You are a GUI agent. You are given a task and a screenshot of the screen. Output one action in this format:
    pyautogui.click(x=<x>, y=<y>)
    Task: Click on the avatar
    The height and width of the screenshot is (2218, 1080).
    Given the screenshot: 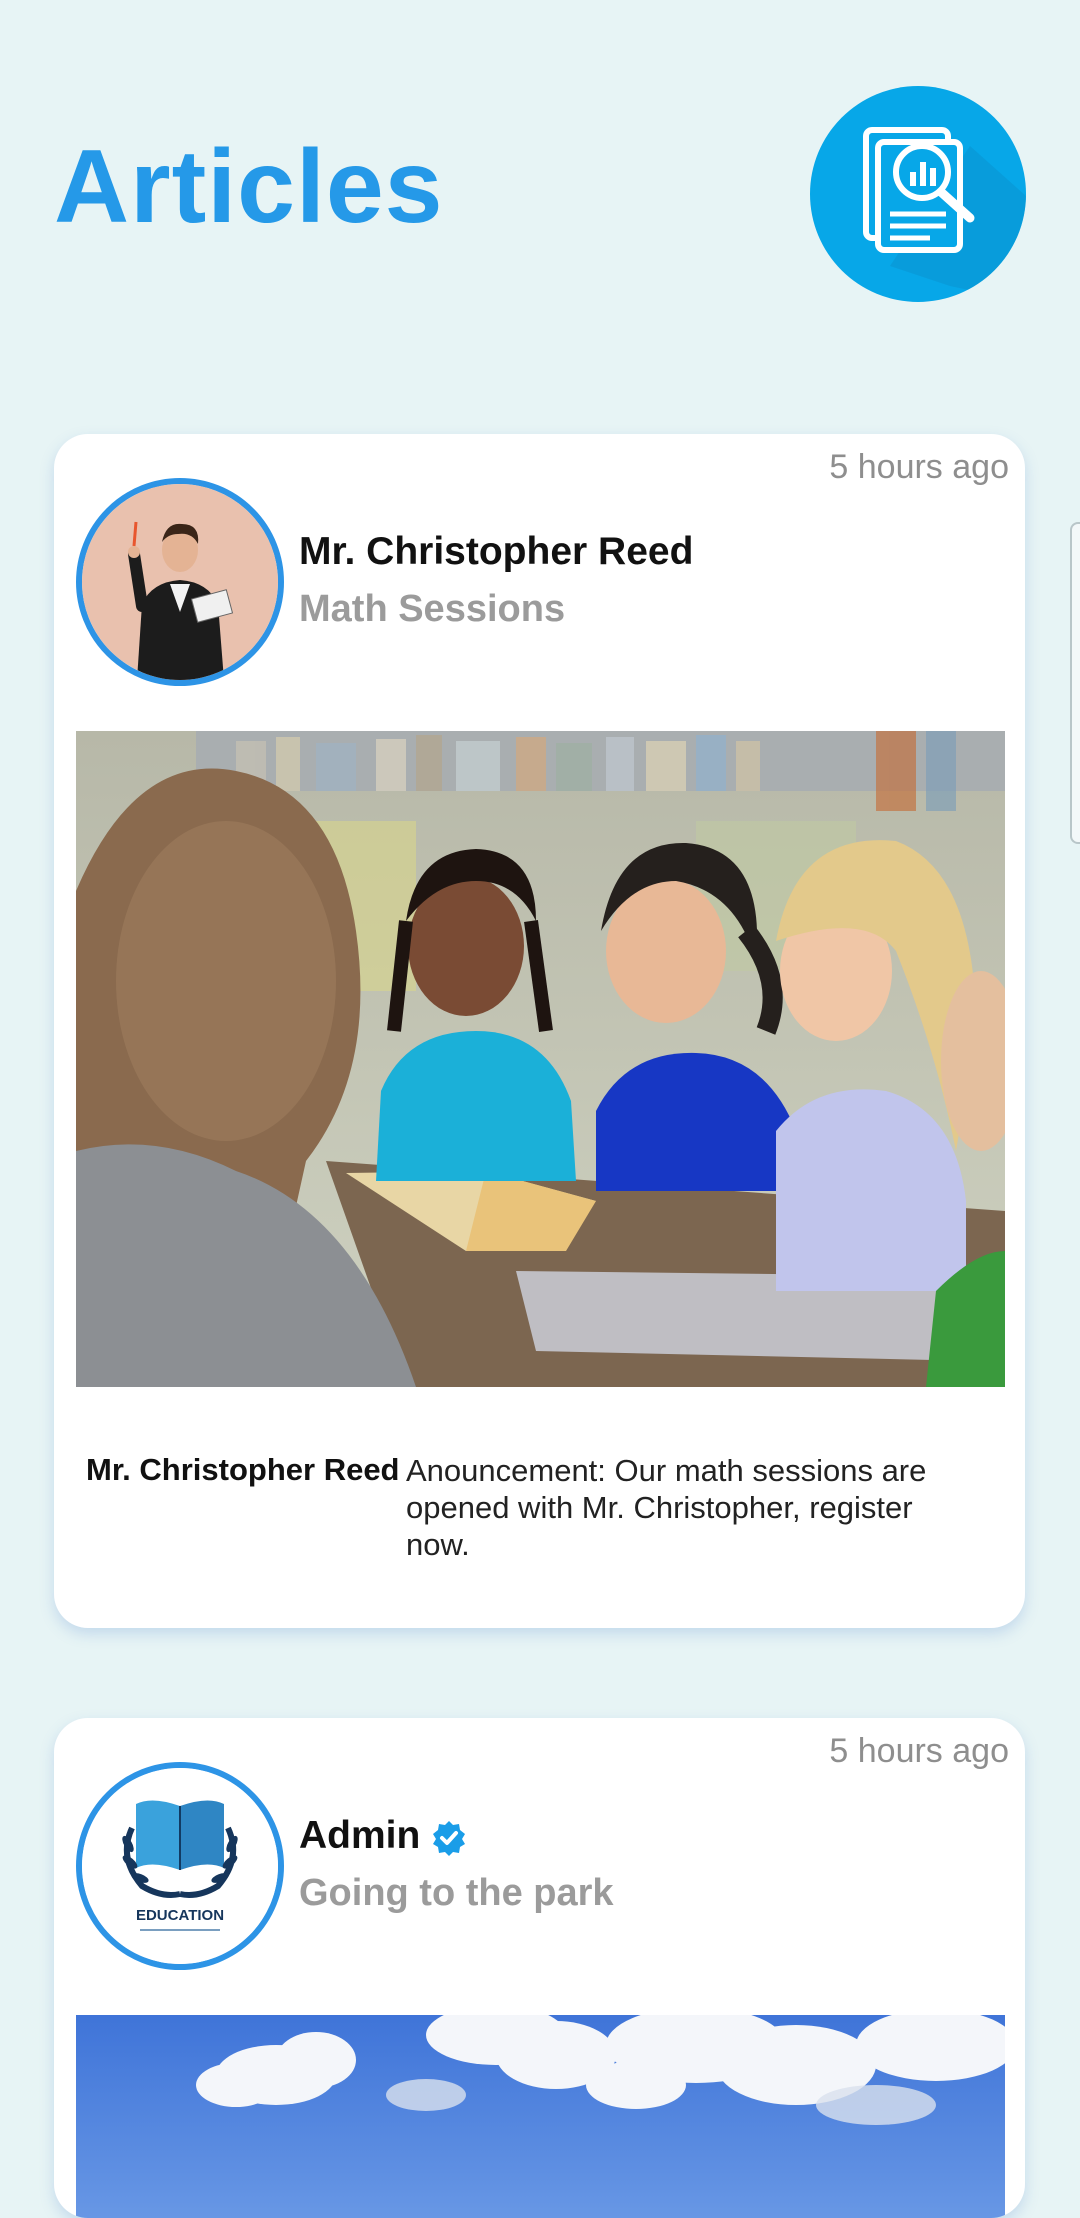 What is the action you would take?
    pyautogui.click(x=180, y=582)
    